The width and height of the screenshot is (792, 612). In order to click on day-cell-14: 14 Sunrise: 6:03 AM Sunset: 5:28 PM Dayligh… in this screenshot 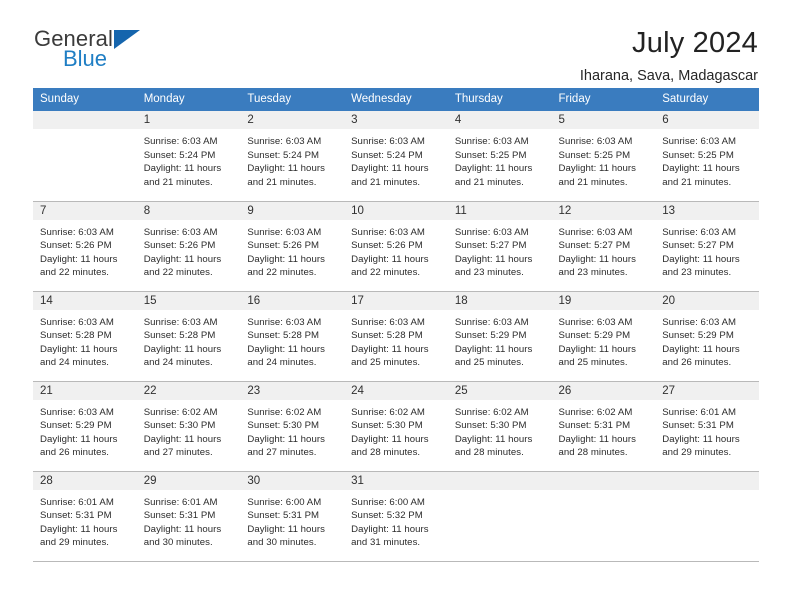, I will do `click(85, 336)`.